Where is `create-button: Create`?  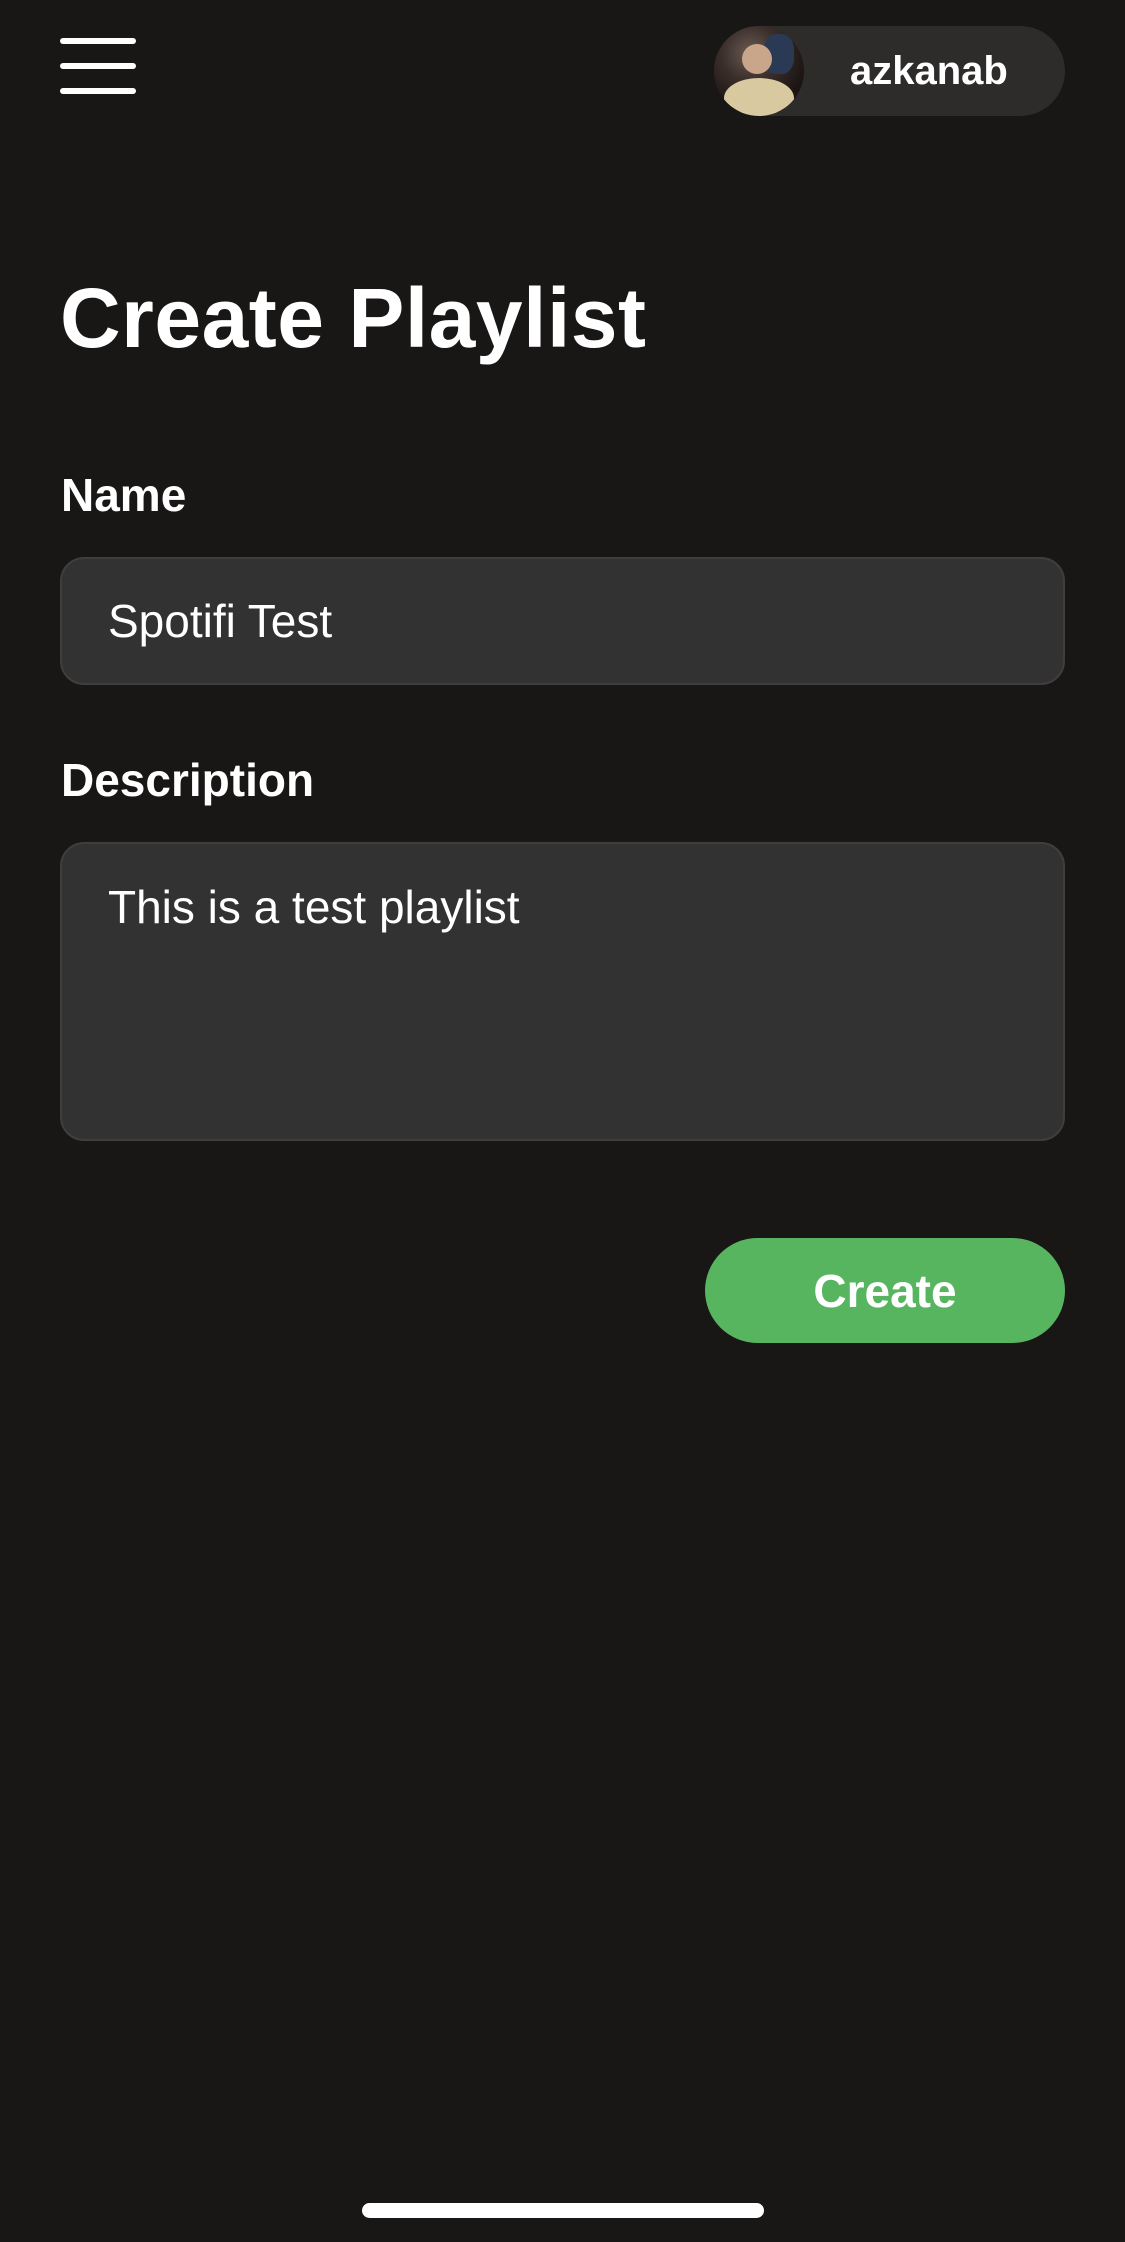
create-button: Create is located at coordinates (885, 1290).